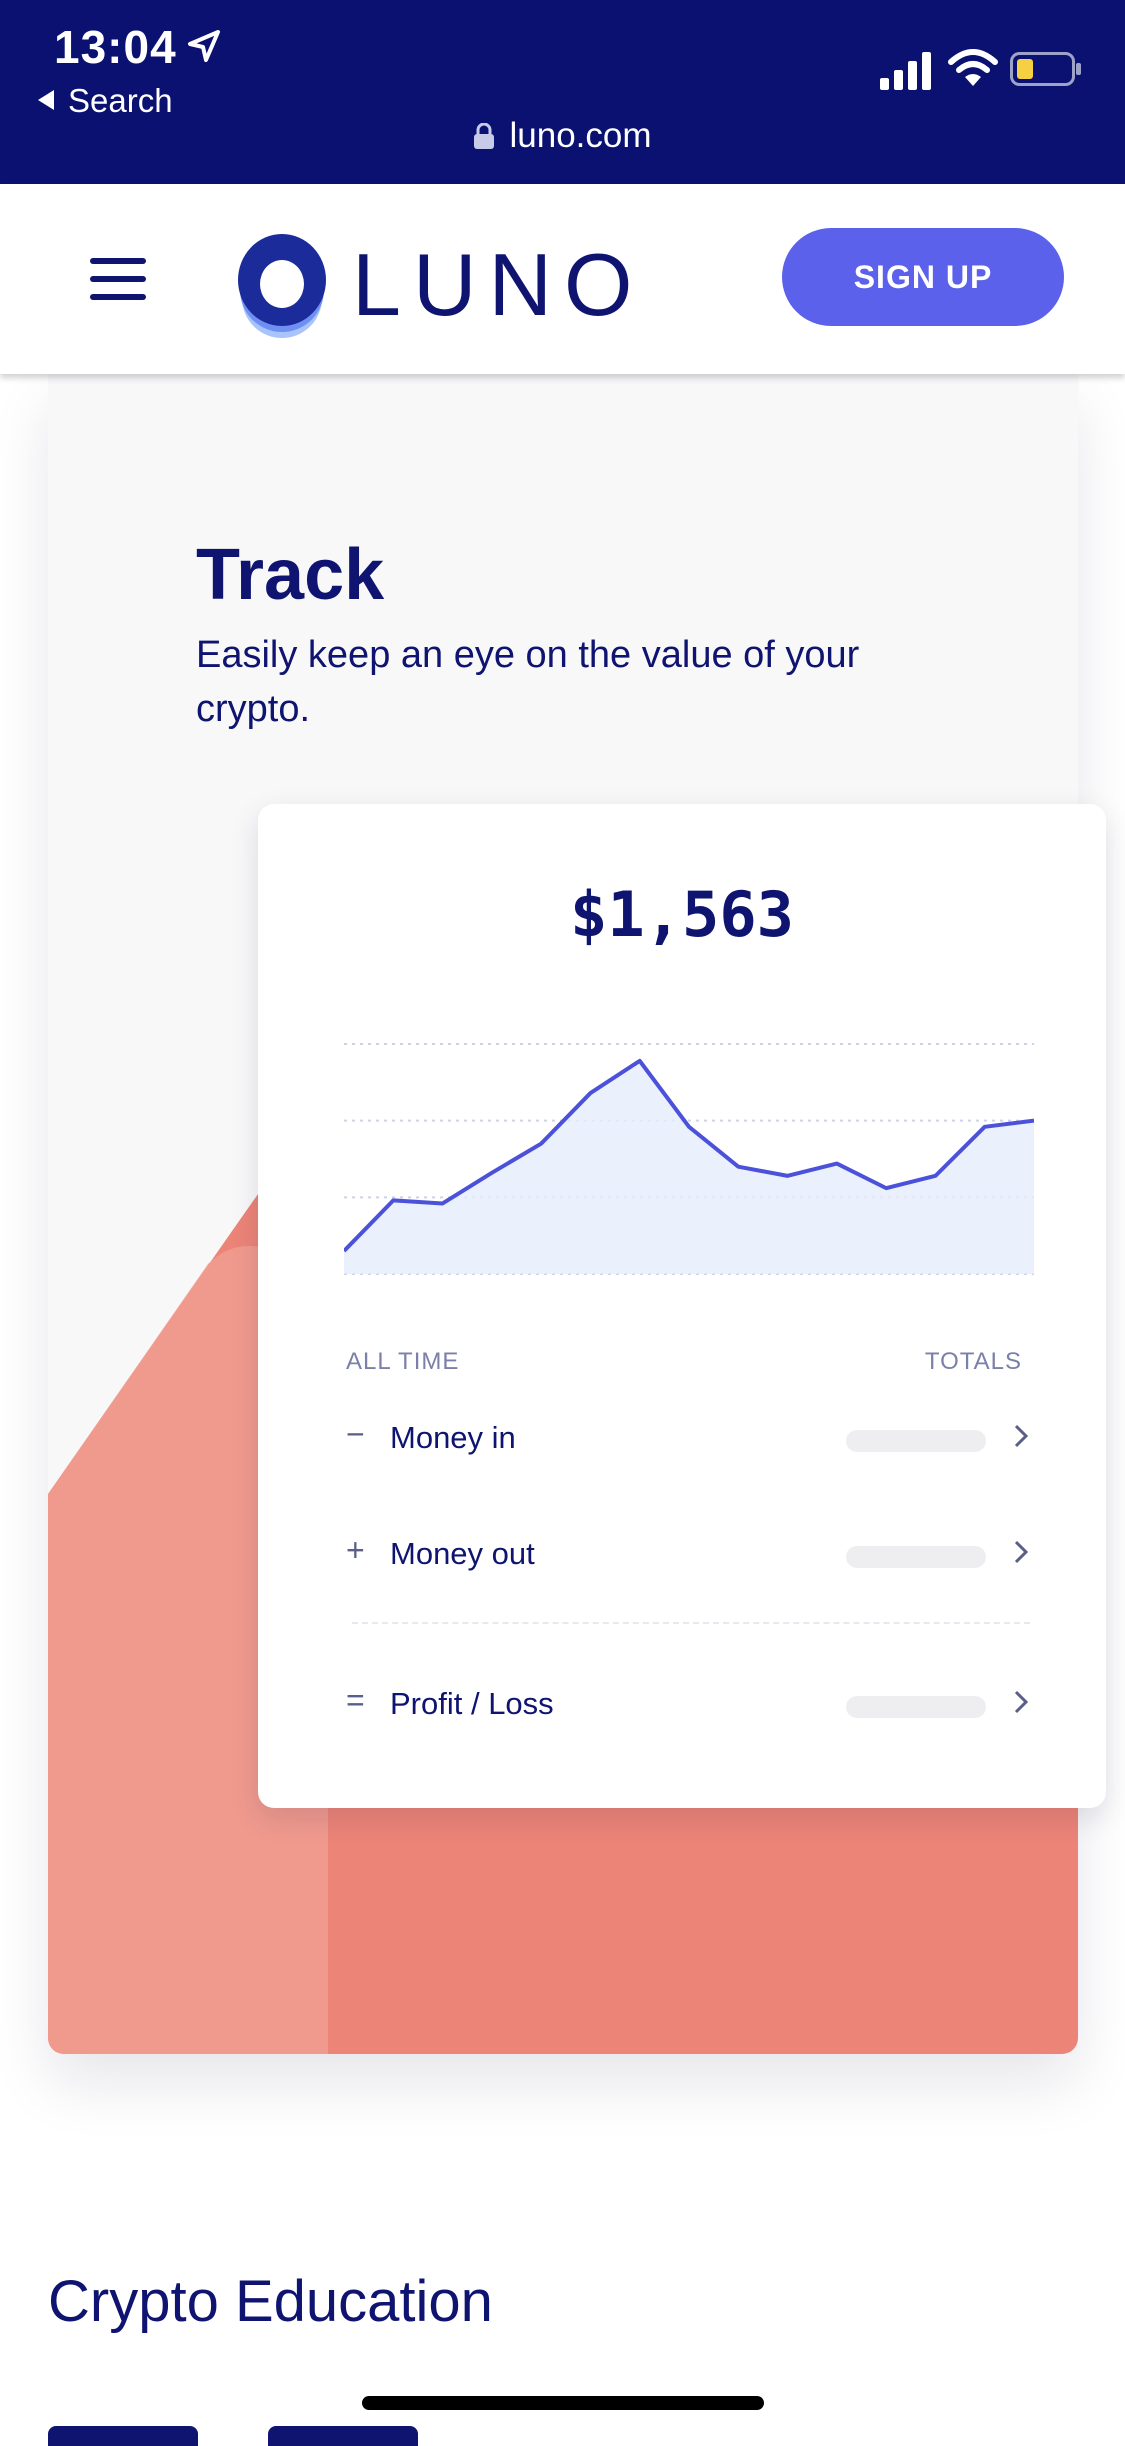 This screenshot has height=2446, width=1125. Describe the element at coordinates (923, 277) in the screenshot. I see `sign-up-button: SIGN UP` at that location.